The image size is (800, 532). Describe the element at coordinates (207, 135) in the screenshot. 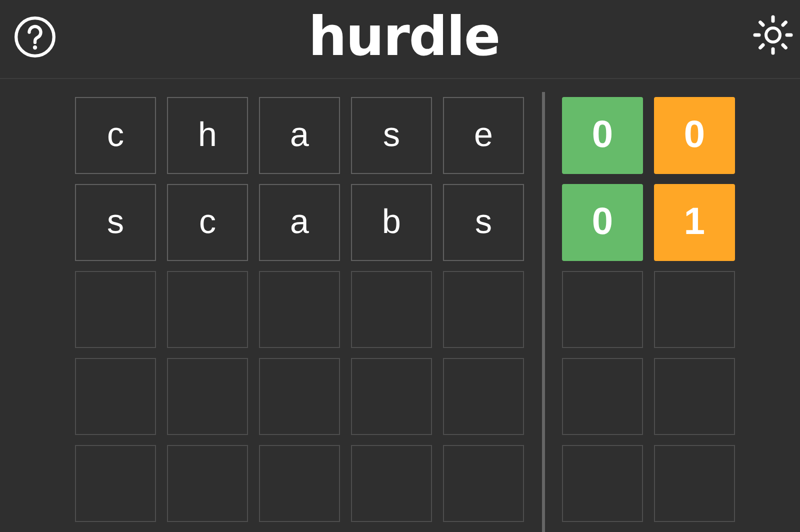

I see `letter-tile: h` at that location.